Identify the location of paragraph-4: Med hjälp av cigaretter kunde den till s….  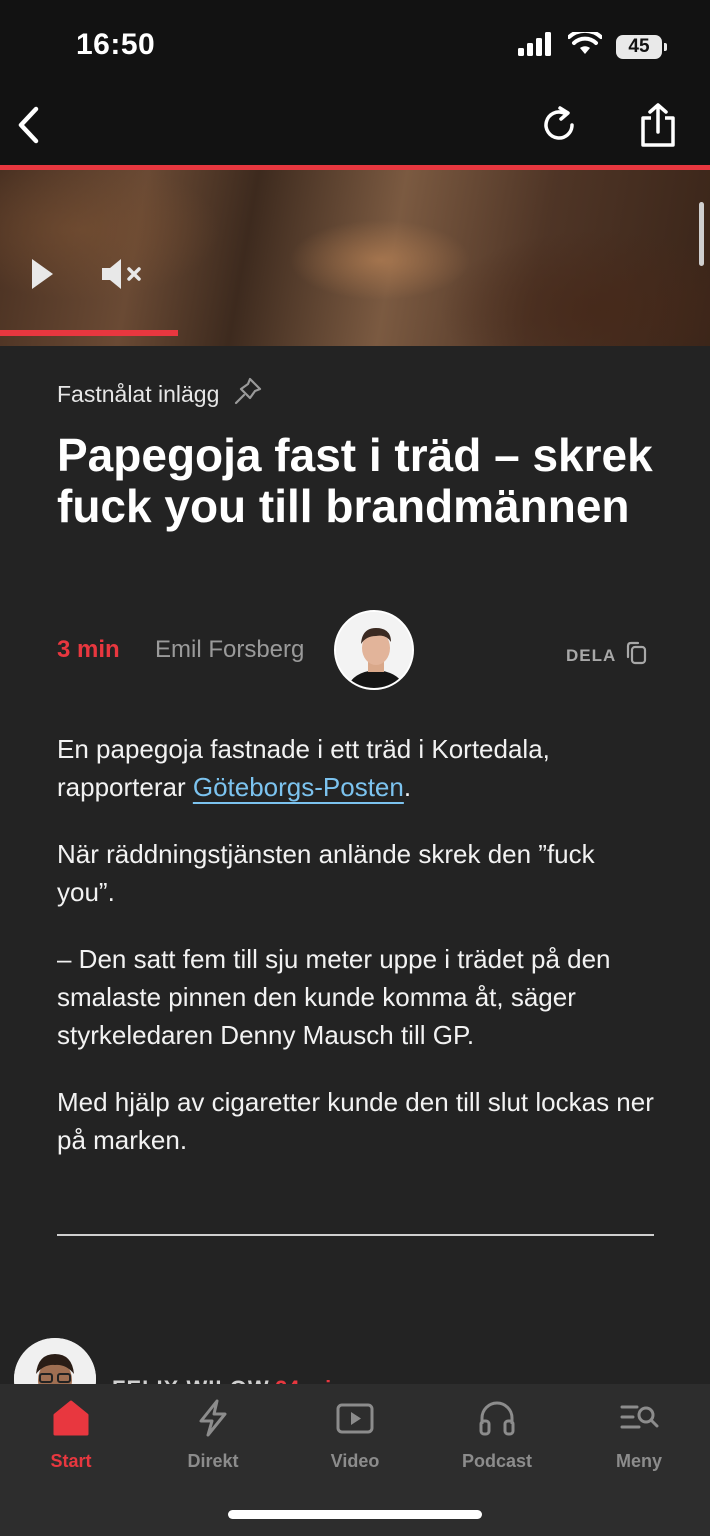
(355, 1121).